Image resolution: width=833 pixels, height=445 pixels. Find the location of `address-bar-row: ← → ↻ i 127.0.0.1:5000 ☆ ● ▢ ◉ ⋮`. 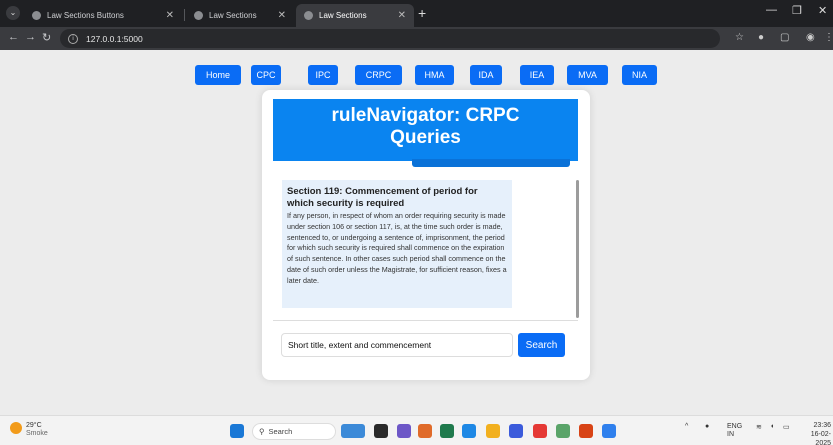

address-bar-row: ← → ↻ i 127.0.0.1:5000 ☆ ● ▢ ◉ ⋮ is located at coordinates (416, 38).